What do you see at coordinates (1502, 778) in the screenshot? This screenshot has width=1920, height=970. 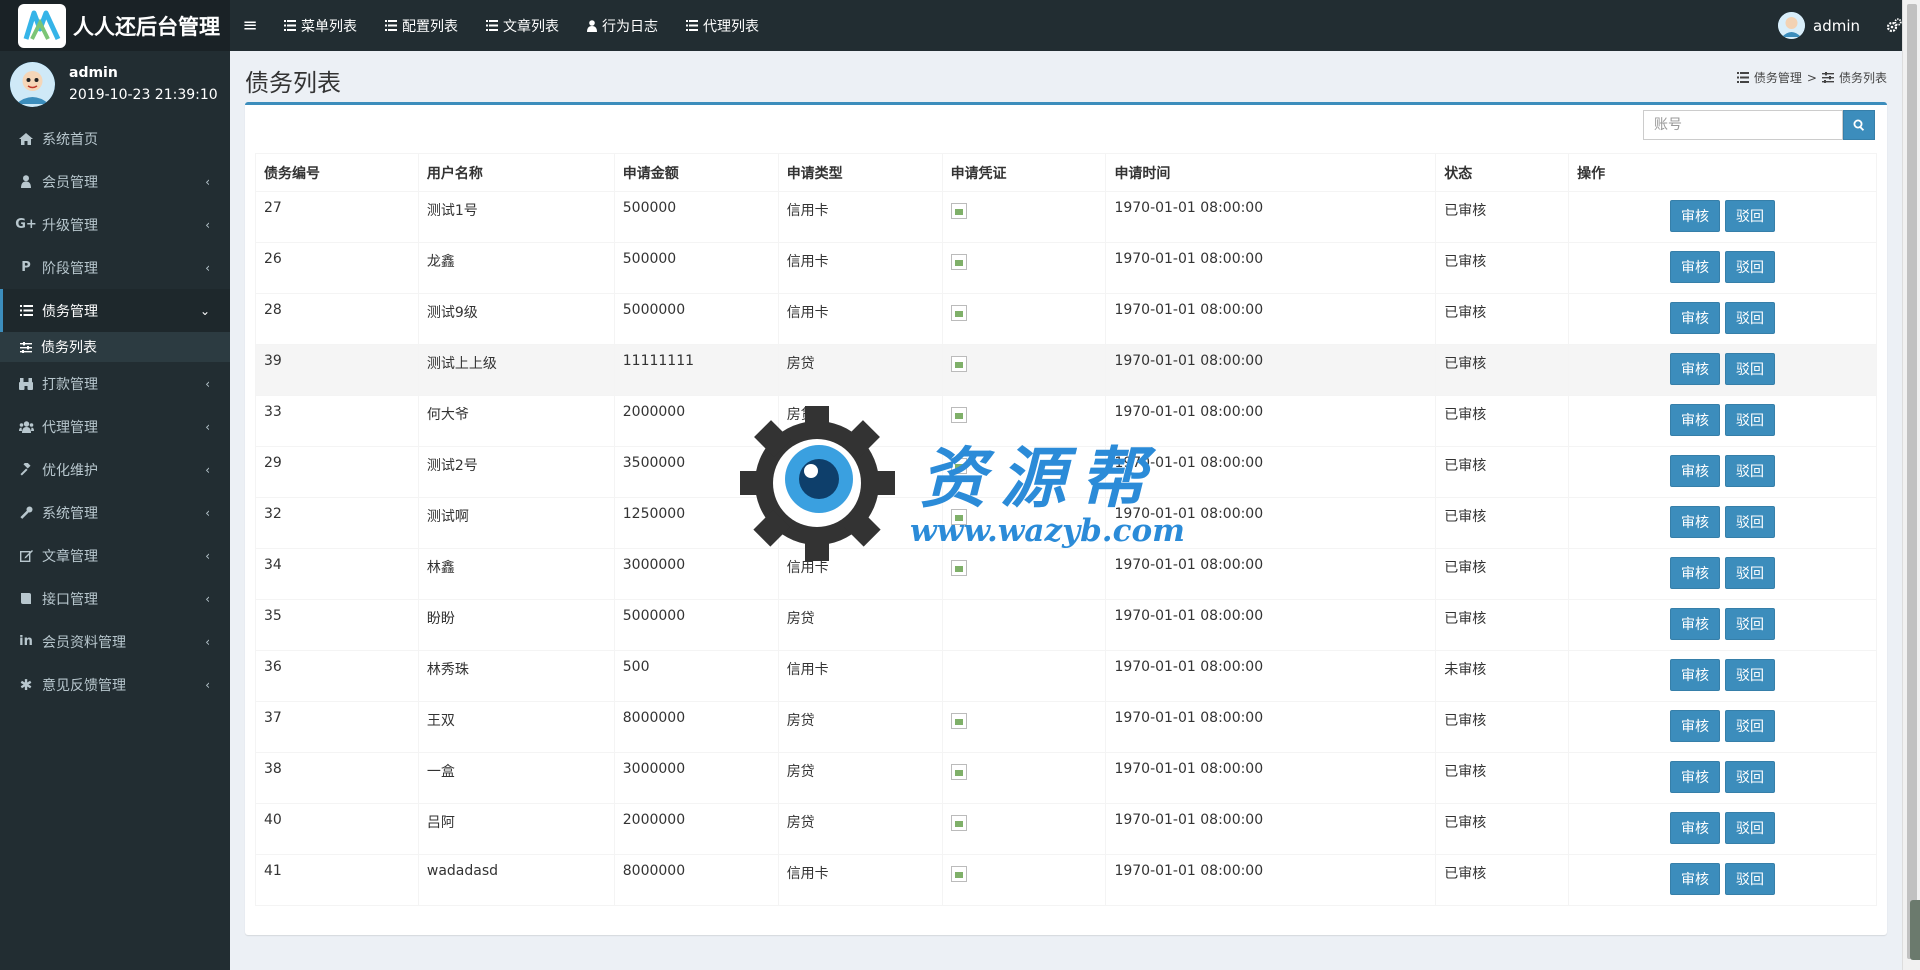 I see `cell-status: 已审核` at bounding box center [1502, 778].